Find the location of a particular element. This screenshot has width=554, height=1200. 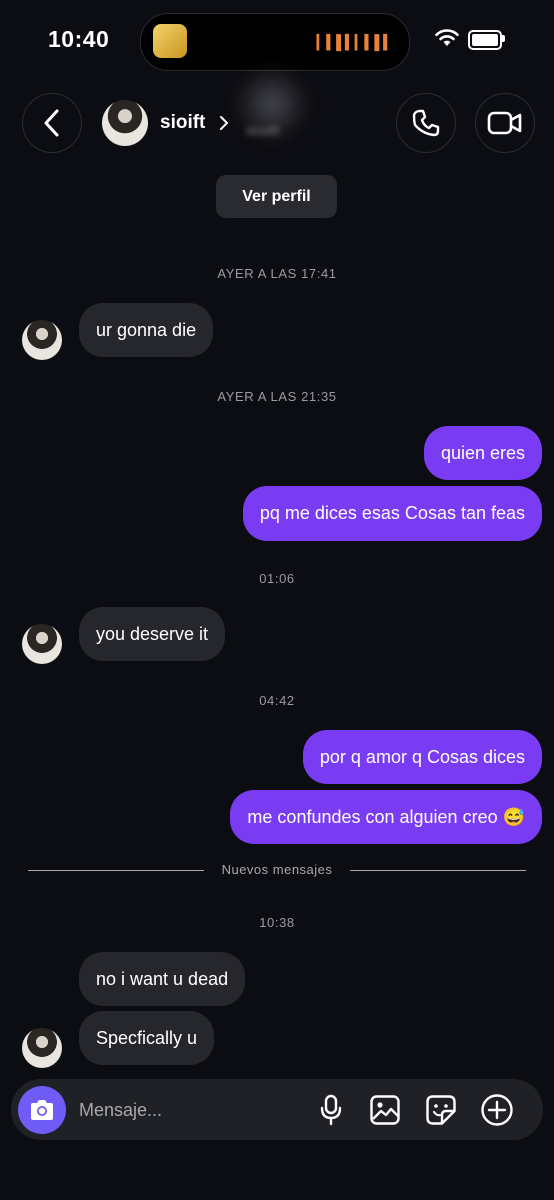

camera-button is located at coordinates (42, 1110).